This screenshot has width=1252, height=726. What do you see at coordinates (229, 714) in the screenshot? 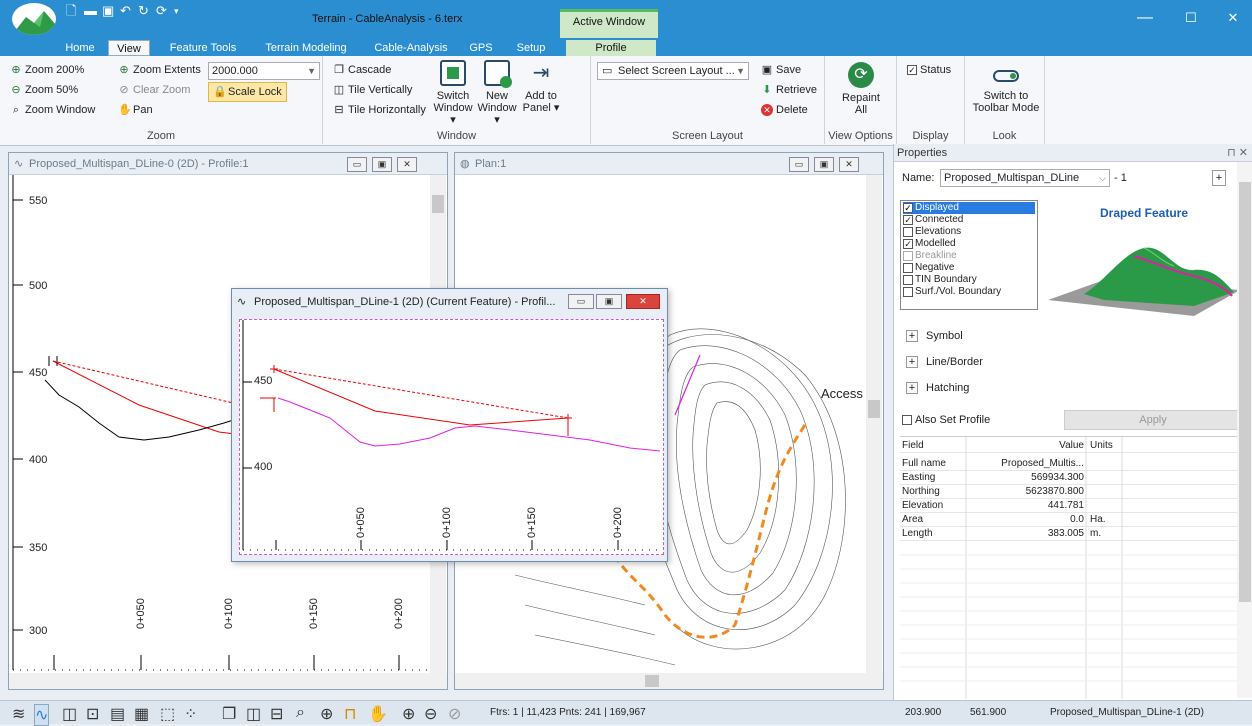
I see `cascade-icon: ❐` at bounding box center [229, 714].